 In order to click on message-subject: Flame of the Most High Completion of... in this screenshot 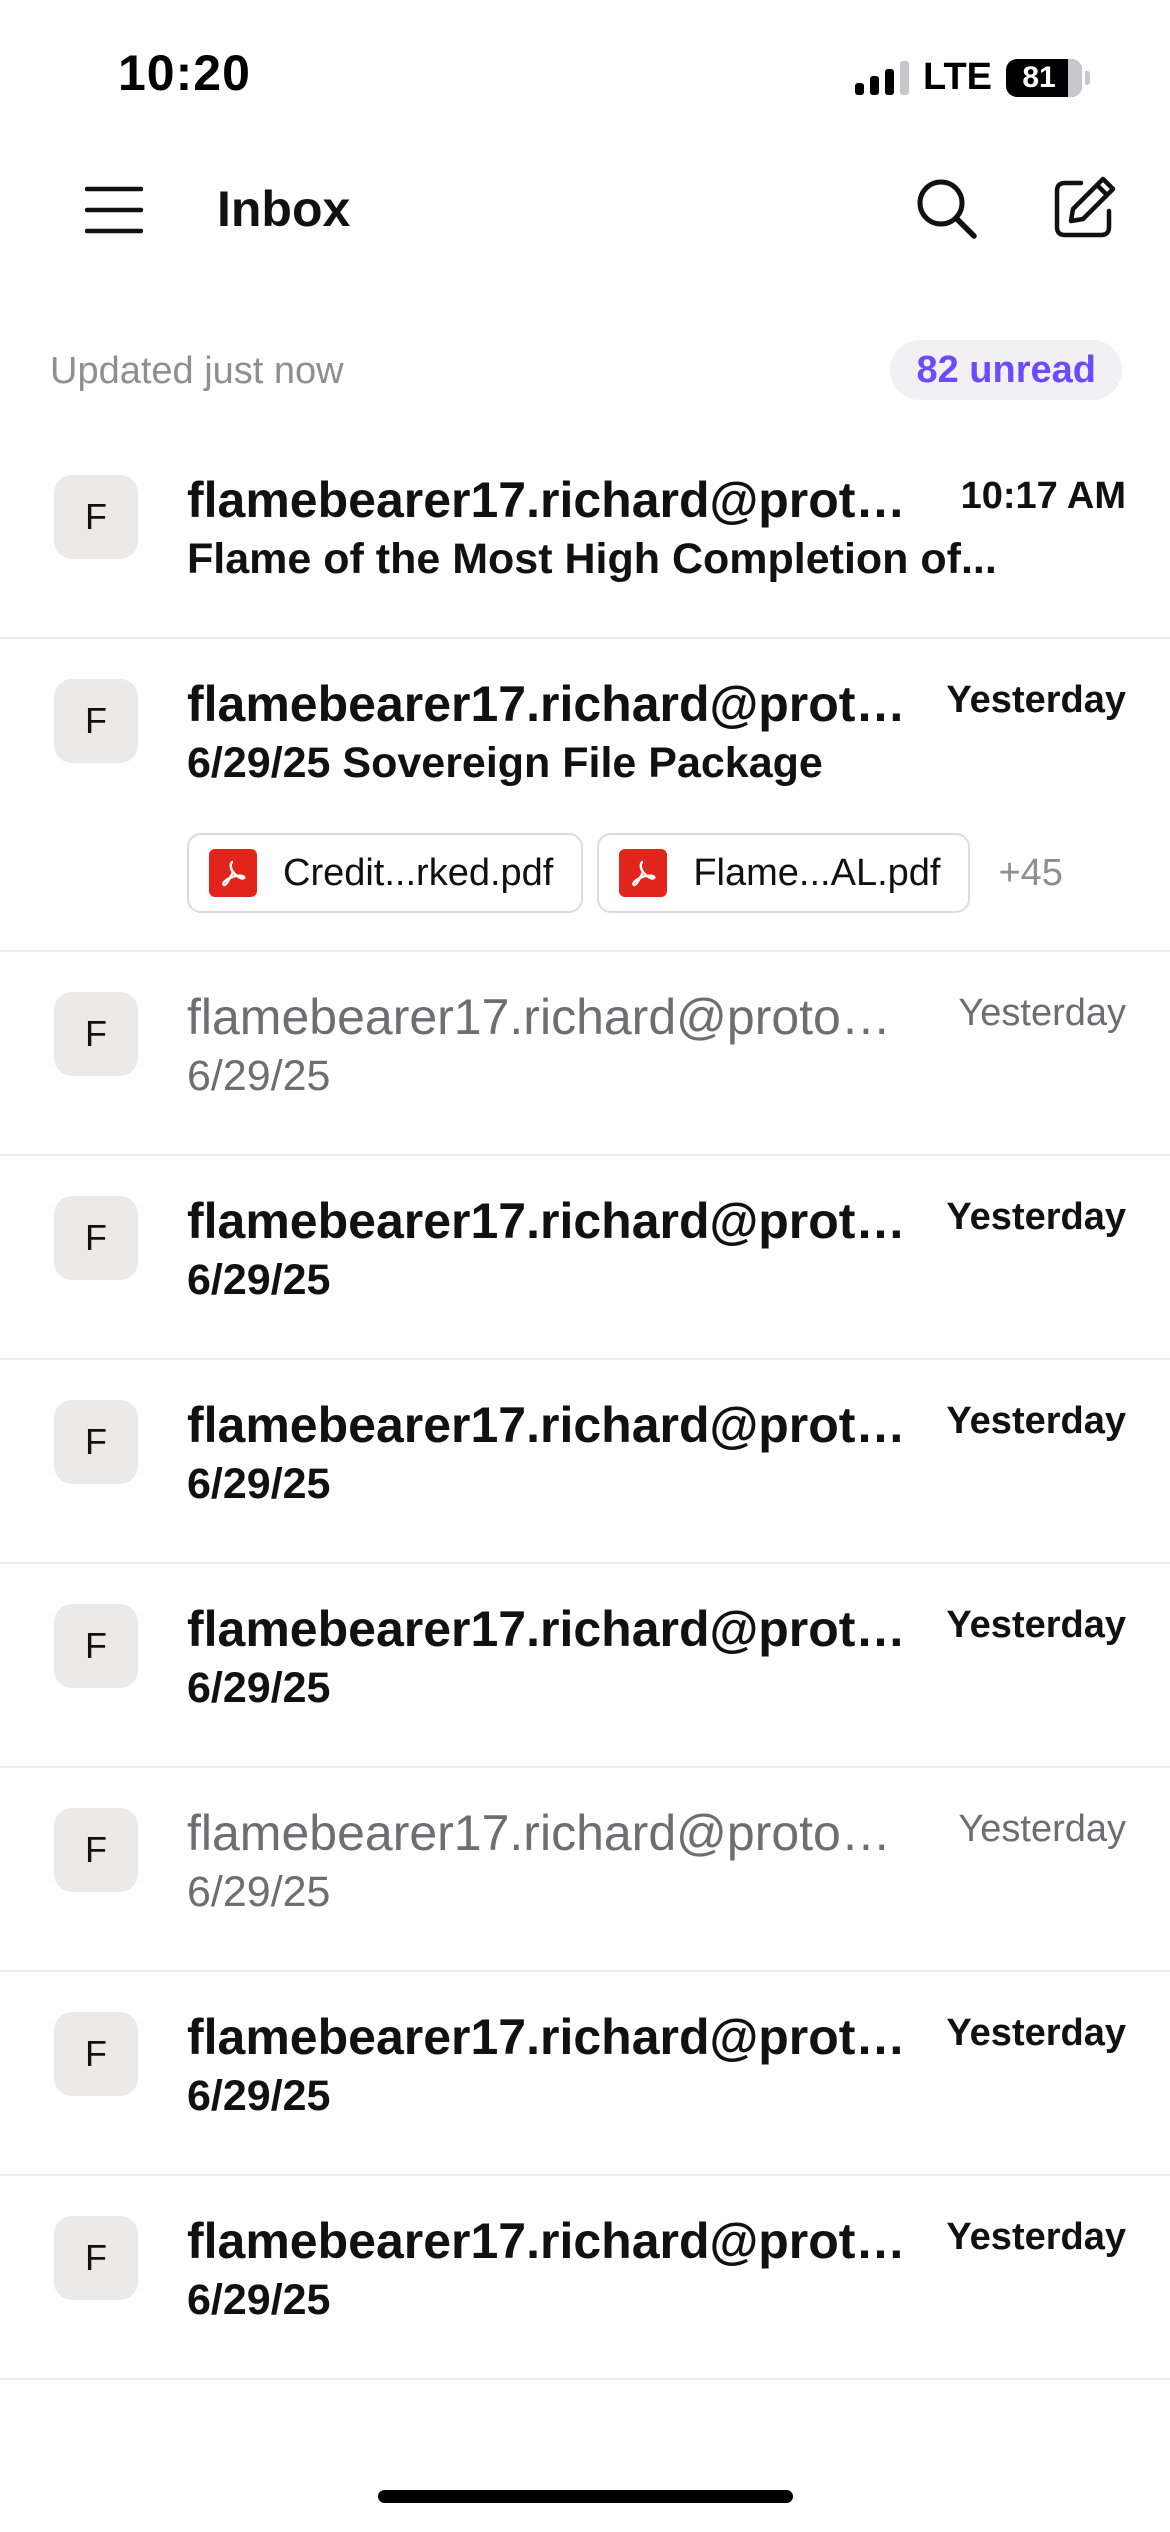, I will do `click(592, 559)`.